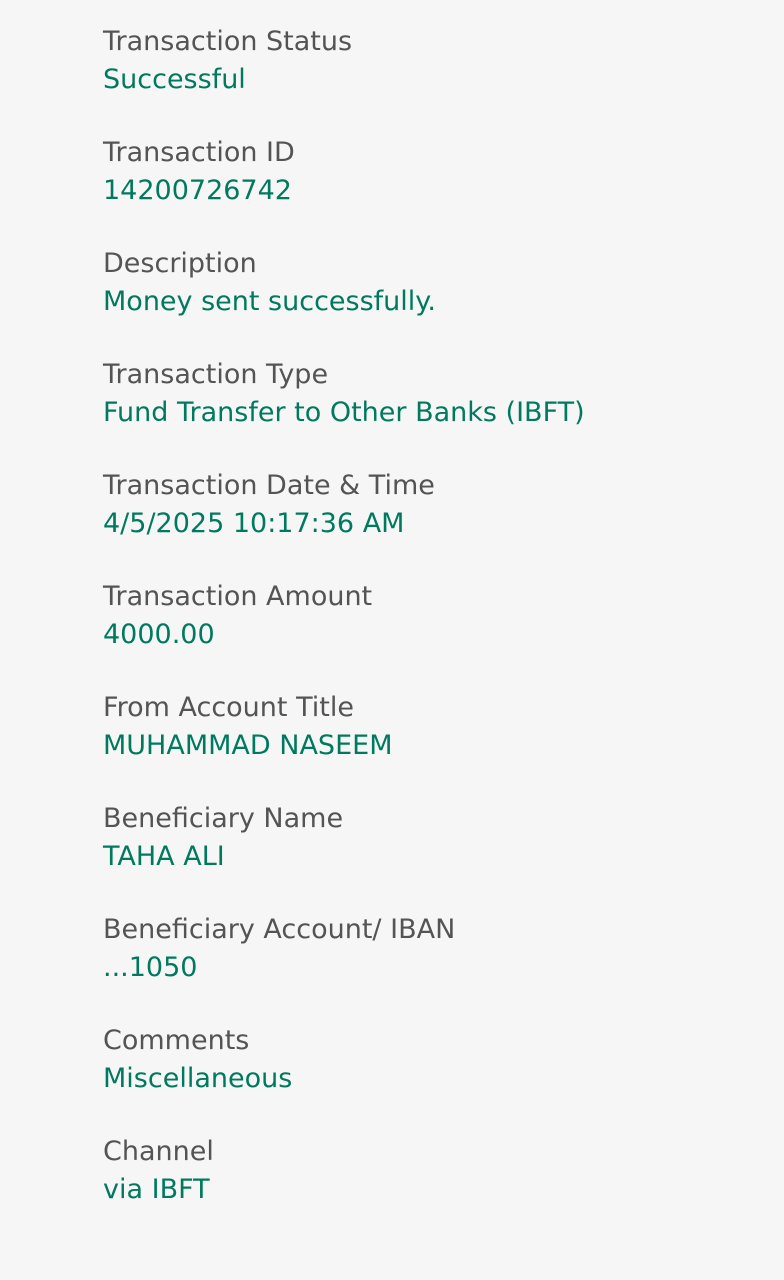 This screenshot has height=1280, width=784. I want to click on field-value: 4/5/2025 10:17:36 AM, so click(254, 523).